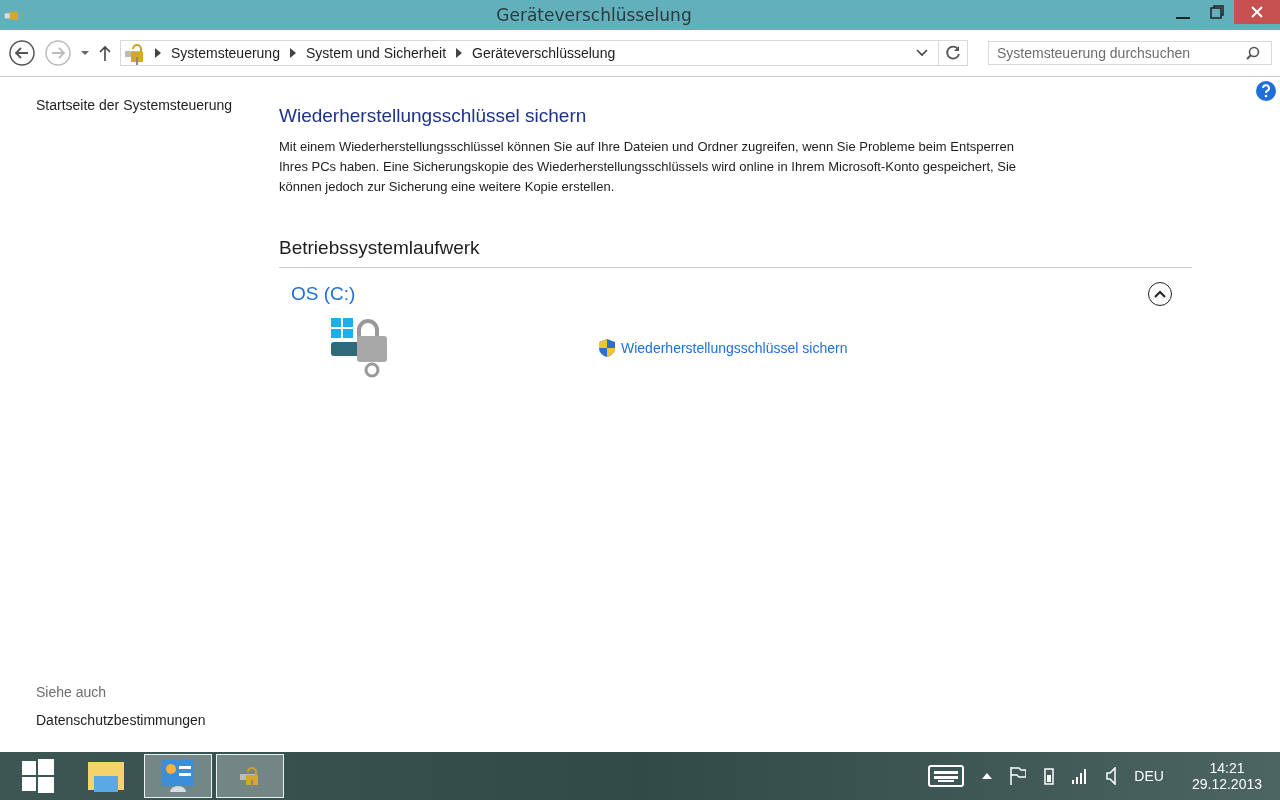 This screenshot has width=1280, height=800. What do you see at coordinates (1266, 91) in the screenshot?
I see `help-icon` at bounding box center [1266, 91].